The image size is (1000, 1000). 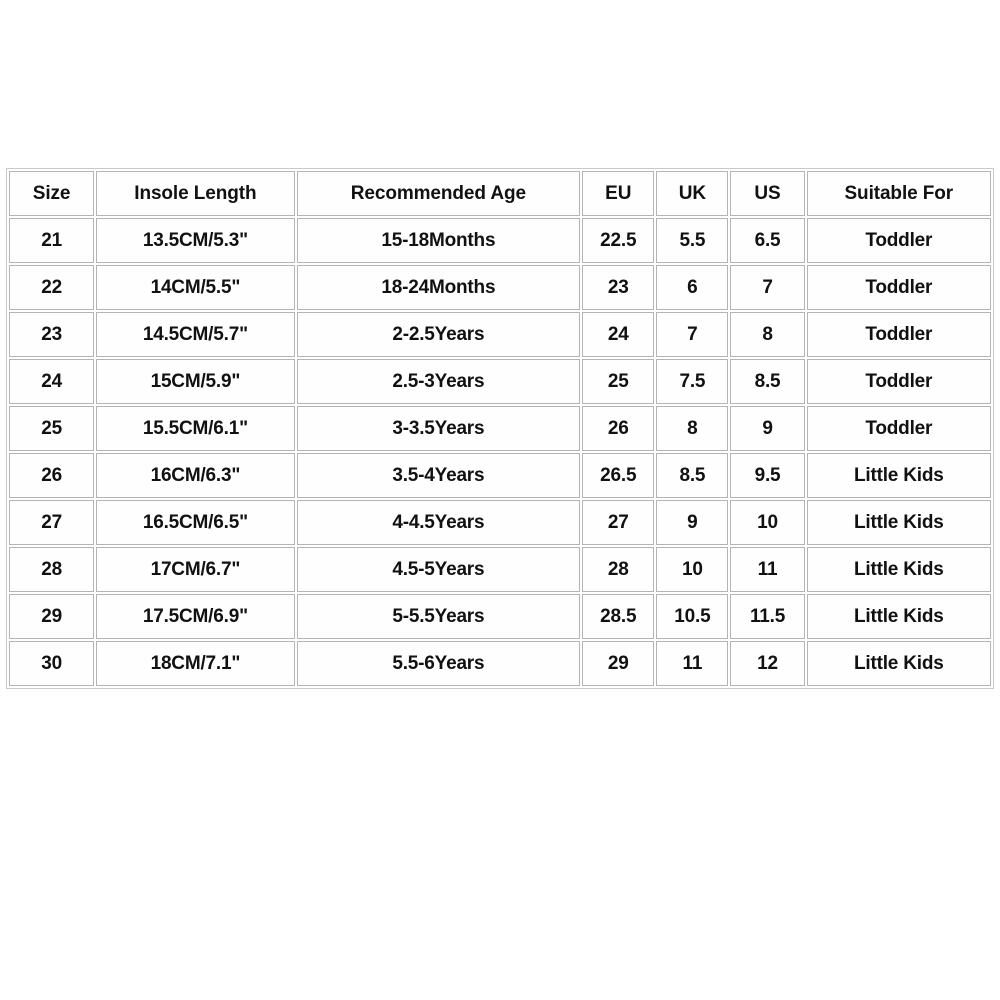 I want to click on cell-insole: 15.5CM/6.1", so click(x=195, y=428).